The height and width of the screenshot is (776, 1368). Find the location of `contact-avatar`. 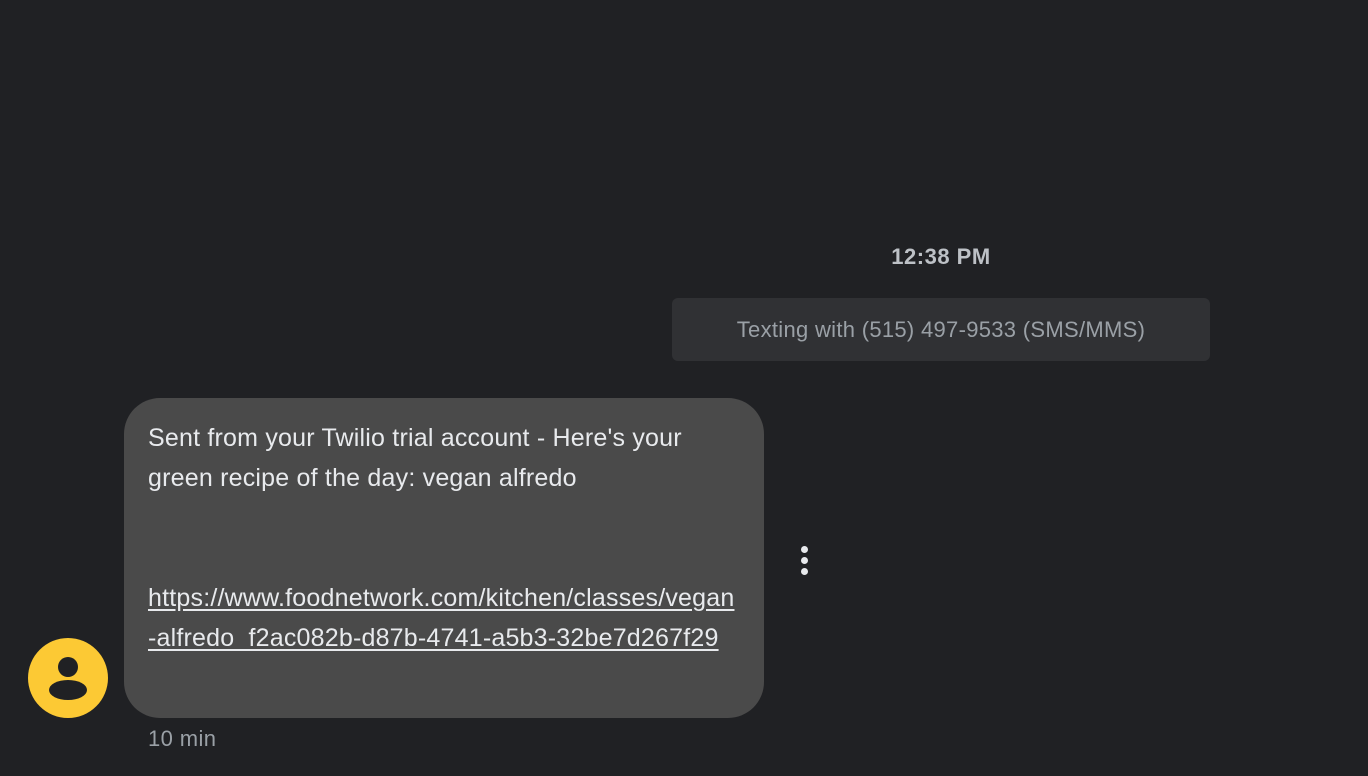

contact-avatar is located at coordinates (68, 678).